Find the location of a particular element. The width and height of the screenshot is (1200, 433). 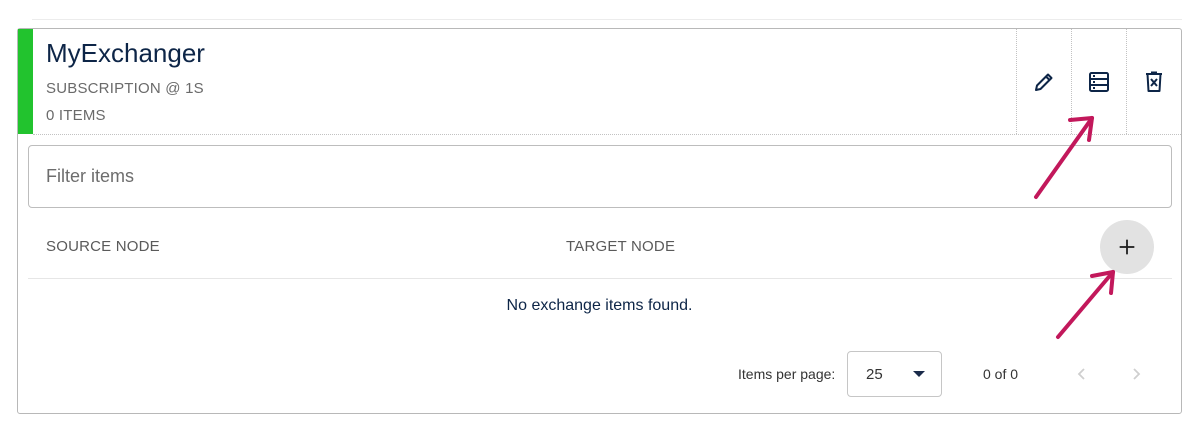

delete-icon is located at coordinates (1154, 81).